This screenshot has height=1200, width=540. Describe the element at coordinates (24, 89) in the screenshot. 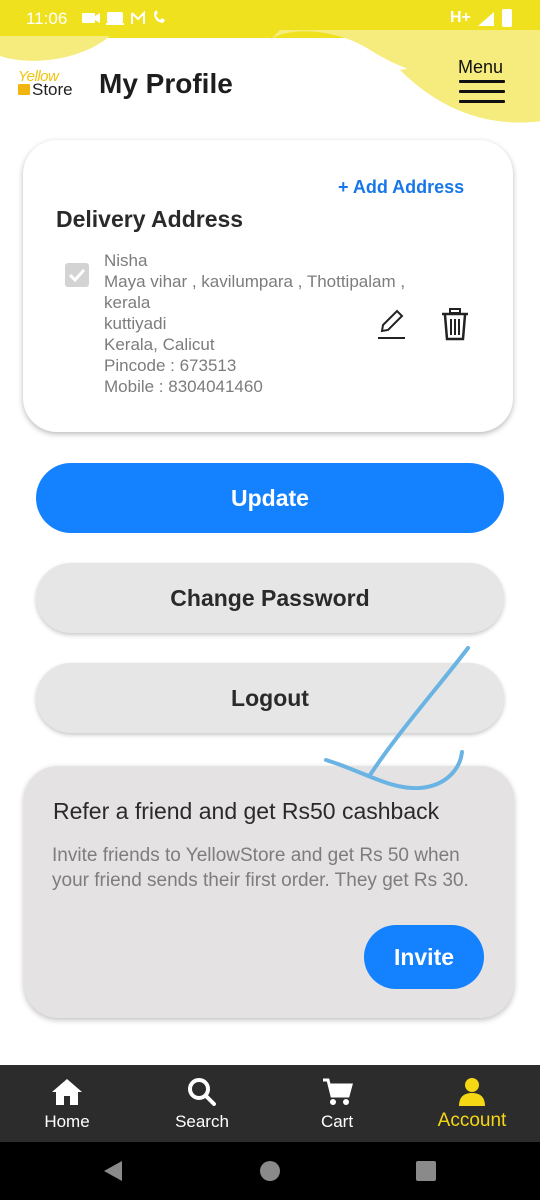

I see `logo-bag-icon` at that location.